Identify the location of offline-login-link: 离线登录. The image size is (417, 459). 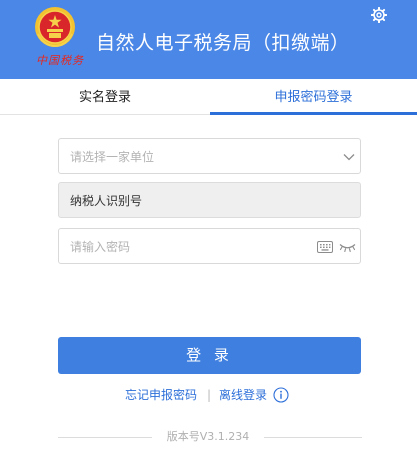
(243, 395).